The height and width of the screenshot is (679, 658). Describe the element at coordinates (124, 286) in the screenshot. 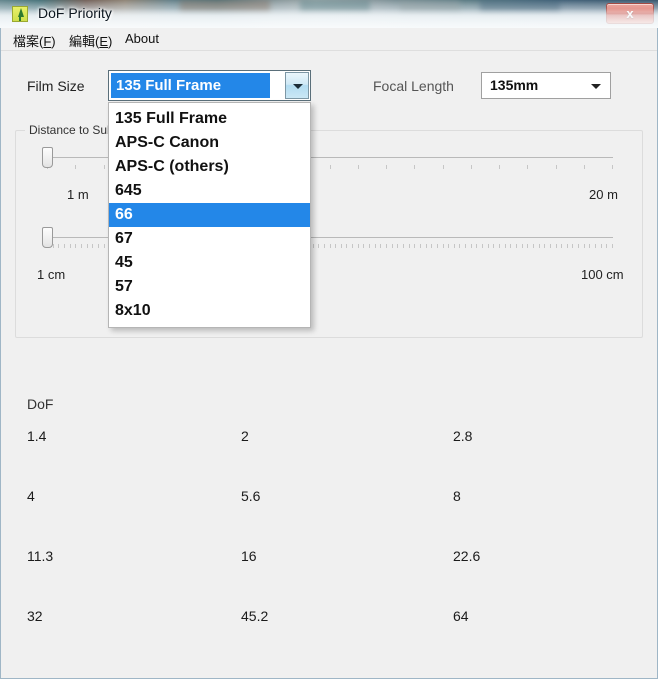

I see `film-size-option-label: 57` at that location.